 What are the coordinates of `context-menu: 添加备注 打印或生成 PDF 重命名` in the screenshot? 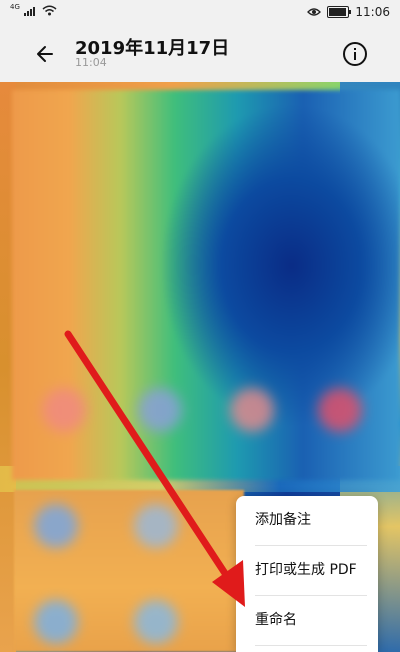 It's located at (307, 574).